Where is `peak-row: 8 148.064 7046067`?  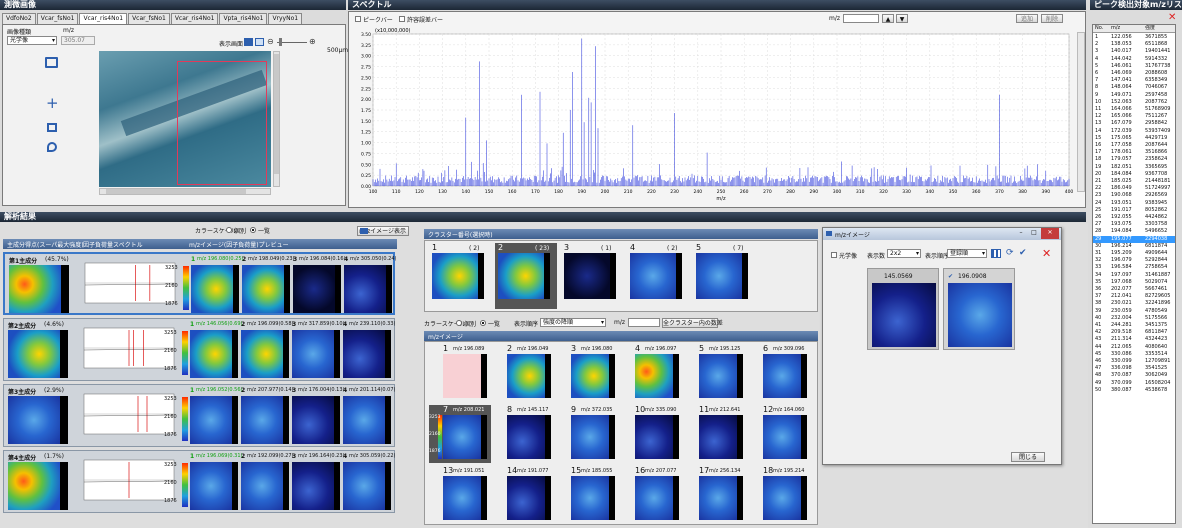 peak-row: 8 148.064 7046067 is located at coordinates (1134, 87).